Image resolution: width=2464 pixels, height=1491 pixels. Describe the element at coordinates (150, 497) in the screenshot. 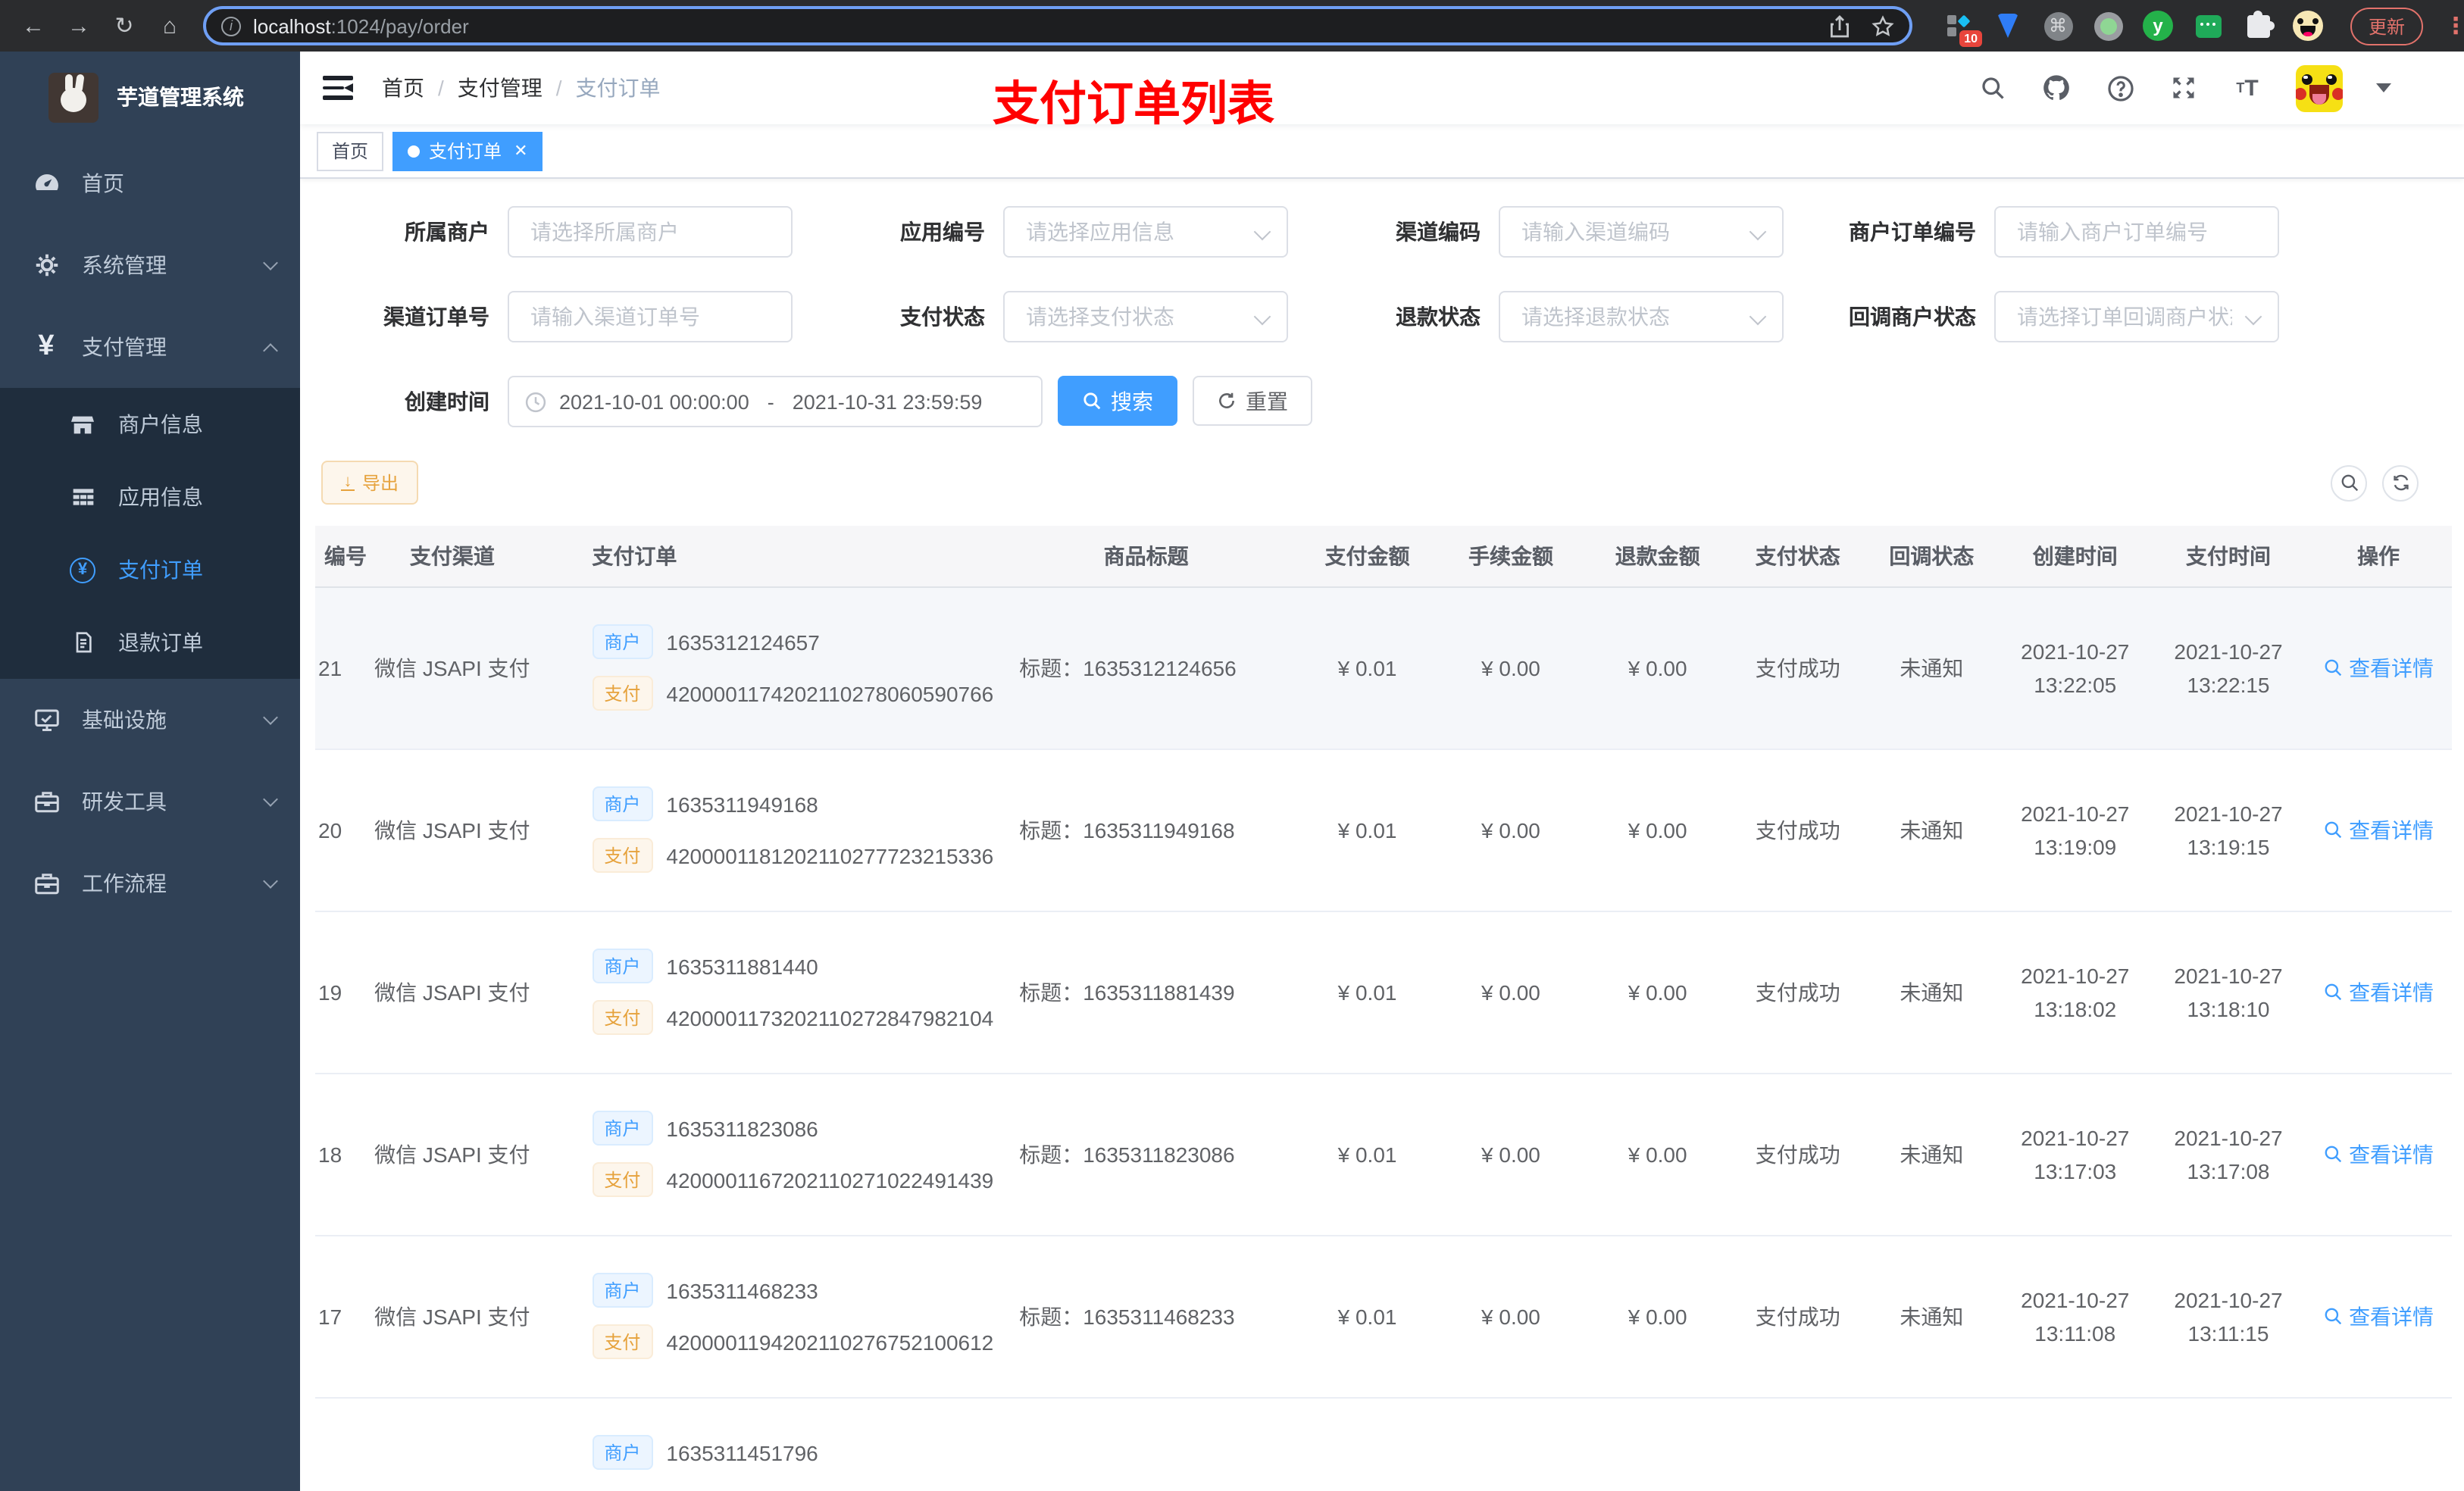

I see `sidebar-item-app-info: 应用信息` at that location.